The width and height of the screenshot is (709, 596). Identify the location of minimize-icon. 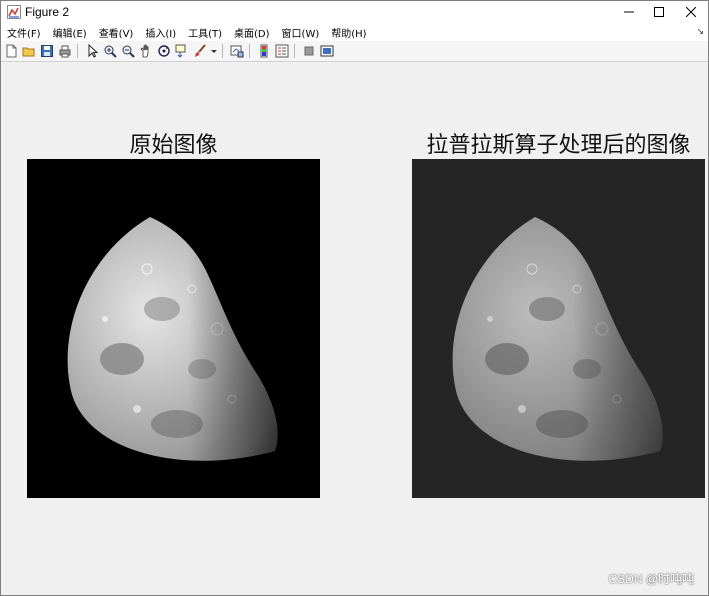
(629, 12).